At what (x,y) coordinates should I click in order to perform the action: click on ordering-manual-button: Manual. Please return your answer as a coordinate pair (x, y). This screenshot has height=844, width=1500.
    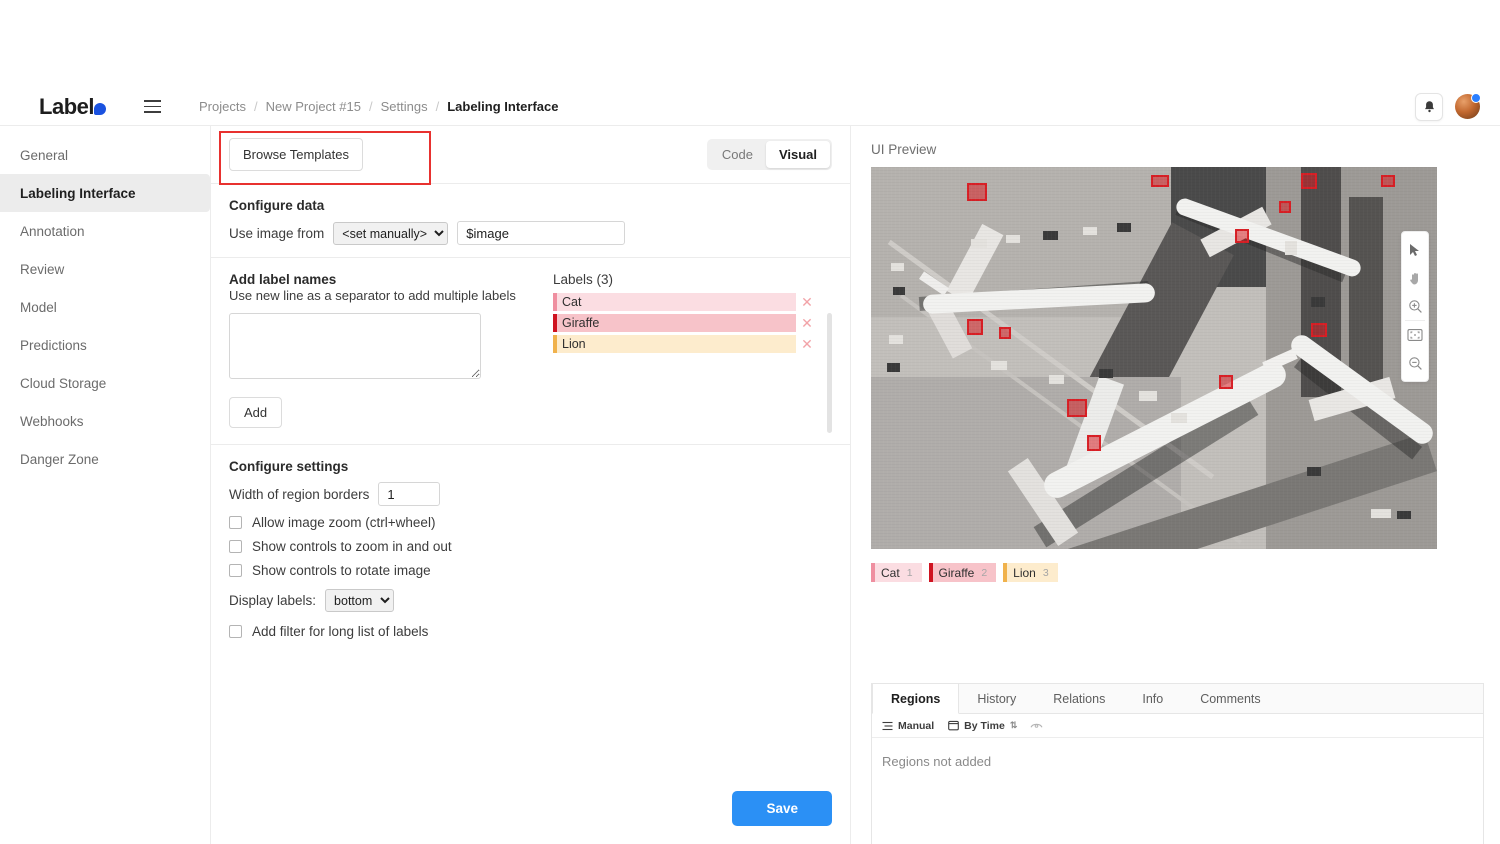
    Looking at the image, I should click on (908, 726).